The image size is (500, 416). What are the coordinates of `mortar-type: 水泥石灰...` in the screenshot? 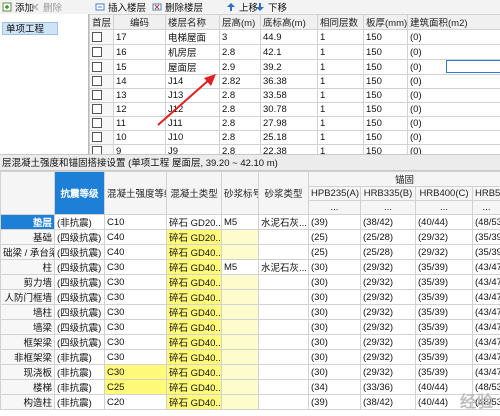 It's located at (283, 267).